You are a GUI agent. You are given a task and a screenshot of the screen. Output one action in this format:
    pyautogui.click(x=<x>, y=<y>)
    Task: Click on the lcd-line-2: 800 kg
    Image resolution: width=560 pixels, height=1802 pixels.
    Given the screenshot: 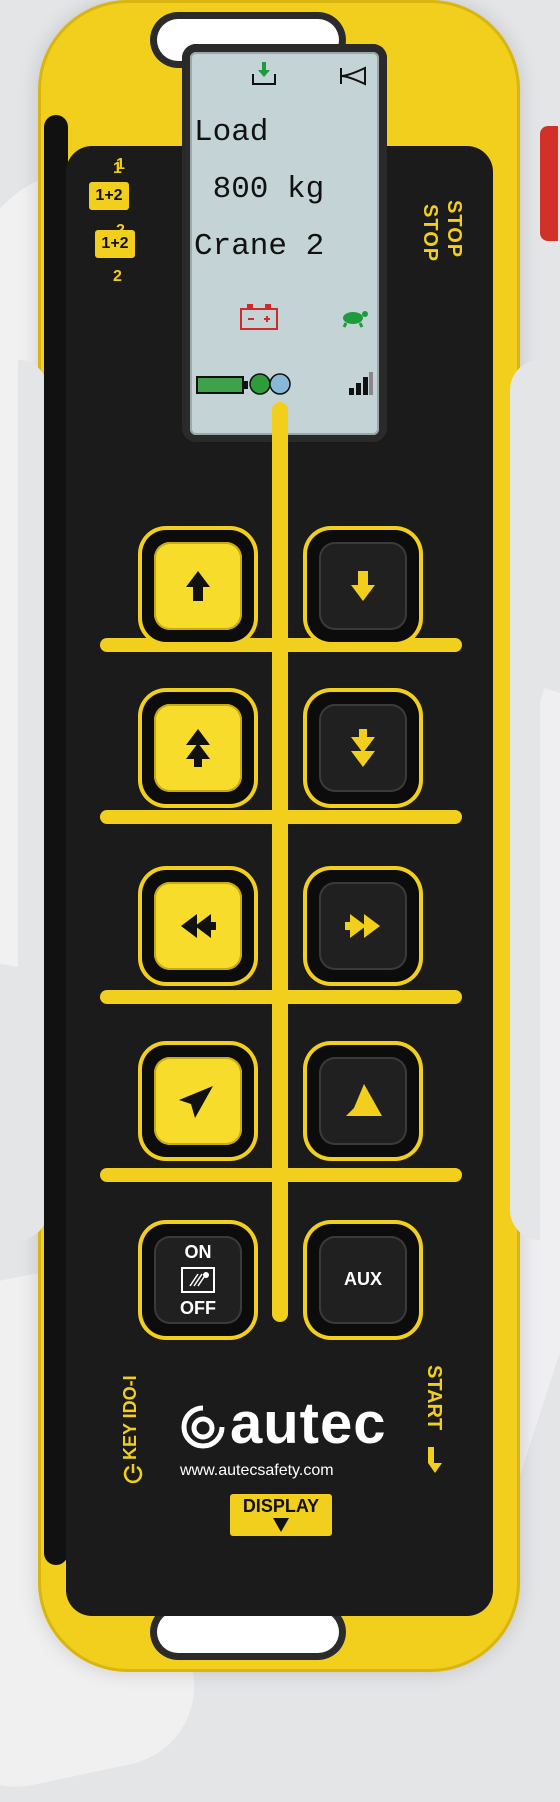 What is the action you would take?
    pyautogui.click(x=259, y=189)
    